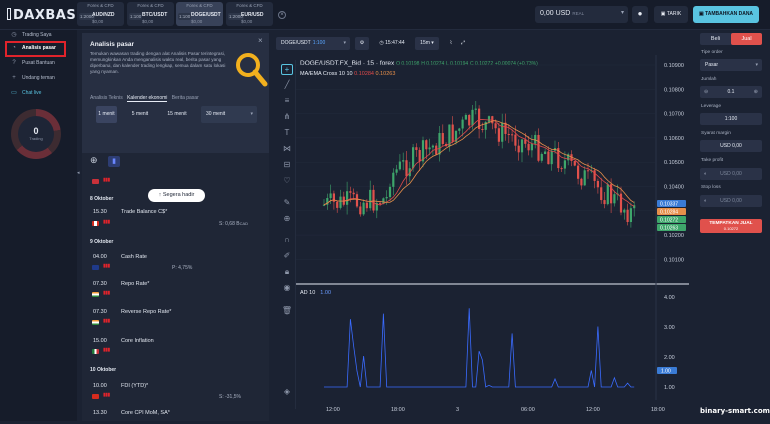 This screenshot has height=424, width=770. Describe the element at coordinates (199, 14) in the screenshot. I see `asset-tab-doge-usdt: Forex & CFD 1:100 DOGE/USDT $0,00` at that location.